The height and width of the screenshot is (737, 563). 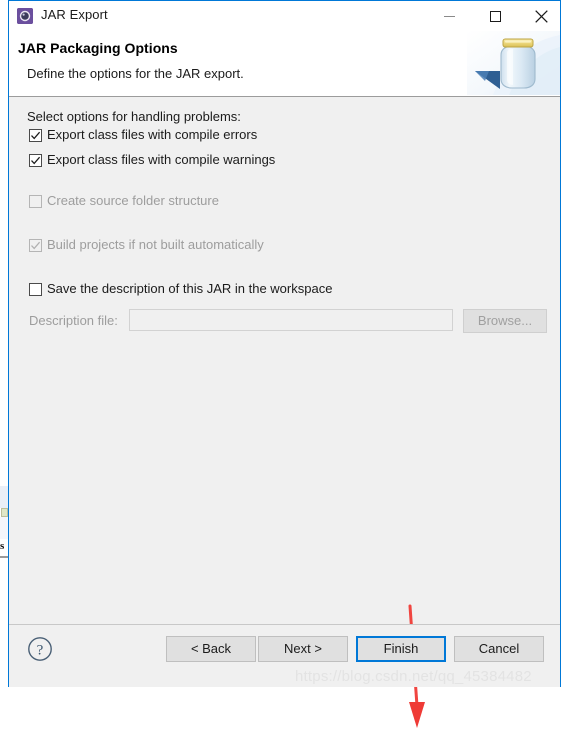 What do you see at coordinates (495, 16) in the screenshot?
I see `maximize-icon` at bounding box center [495, 16].